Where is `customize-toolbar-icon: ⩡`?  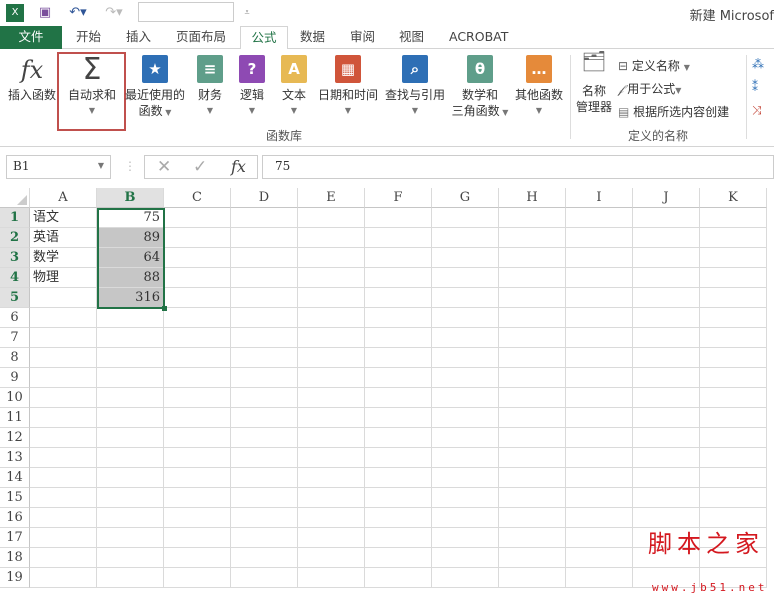
customize-toolbar-icon: ⩡ is located at coordinates (247, 13).